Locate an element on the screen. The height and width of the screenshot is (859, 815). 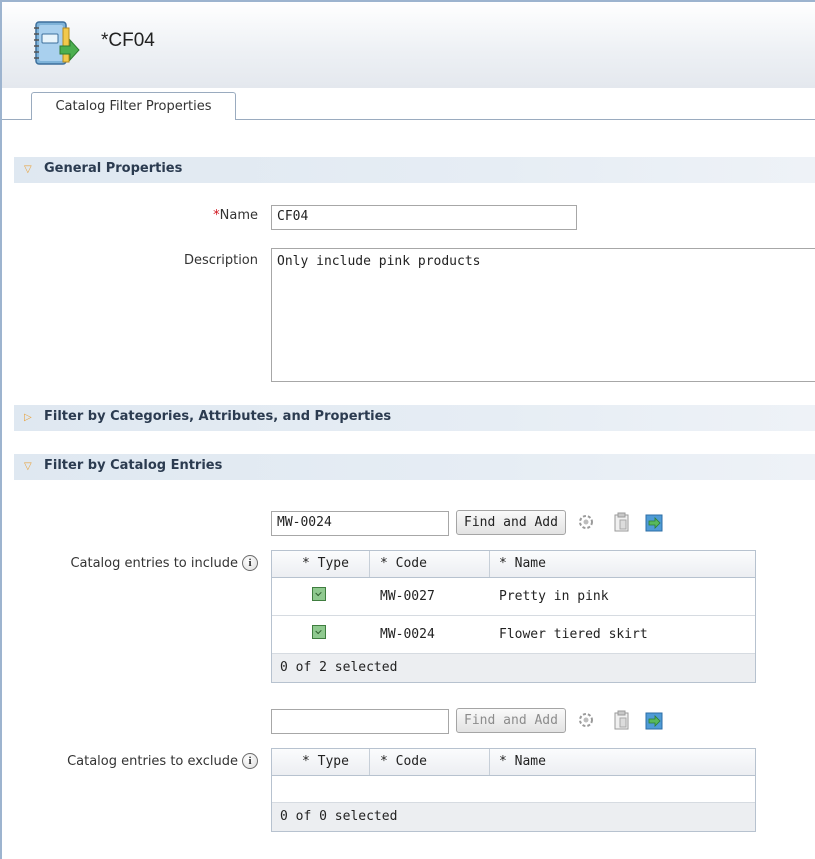
include-selection-status: 0 of 2 selected is located at coordinates (513, 668).